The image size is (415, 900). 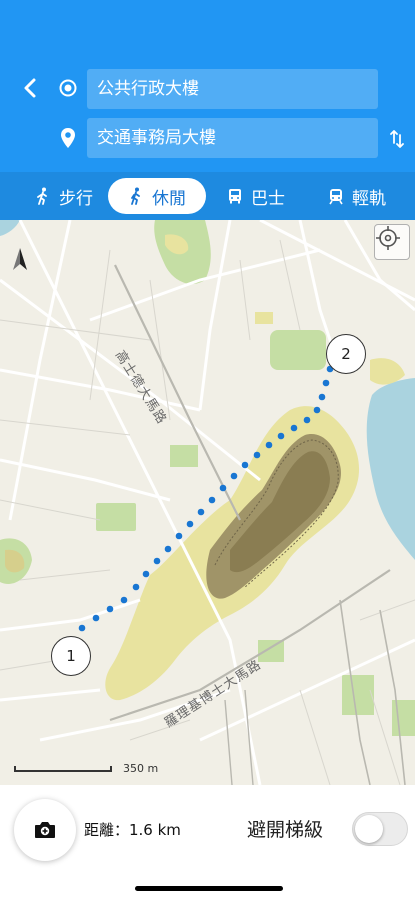 I want to click on chevron-left-icon, so click(x=30, y=88).